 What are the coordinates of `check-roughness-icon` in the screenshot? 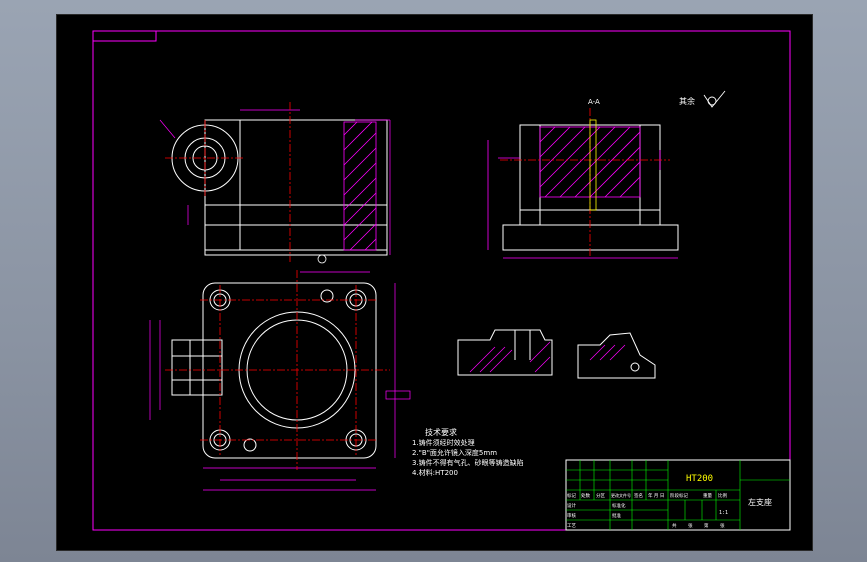 It's located at (714, 99).